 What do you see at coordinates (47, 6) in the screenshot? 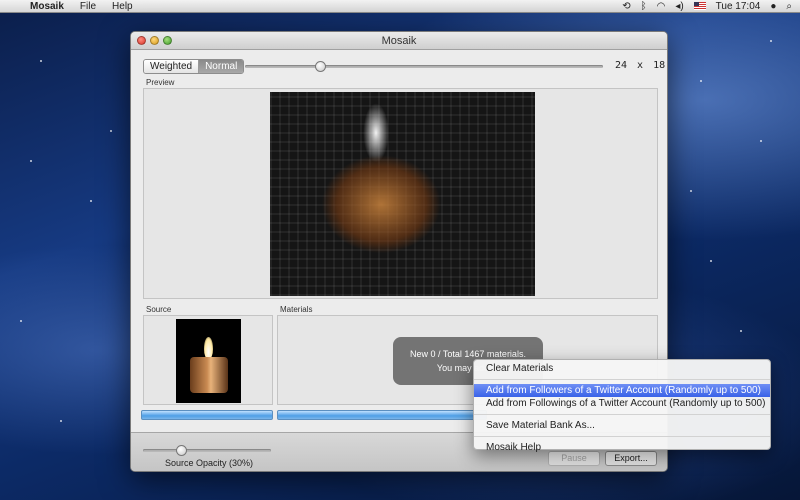
I see `menu-app-name: Mosaik` at bounding box center [47, 6].